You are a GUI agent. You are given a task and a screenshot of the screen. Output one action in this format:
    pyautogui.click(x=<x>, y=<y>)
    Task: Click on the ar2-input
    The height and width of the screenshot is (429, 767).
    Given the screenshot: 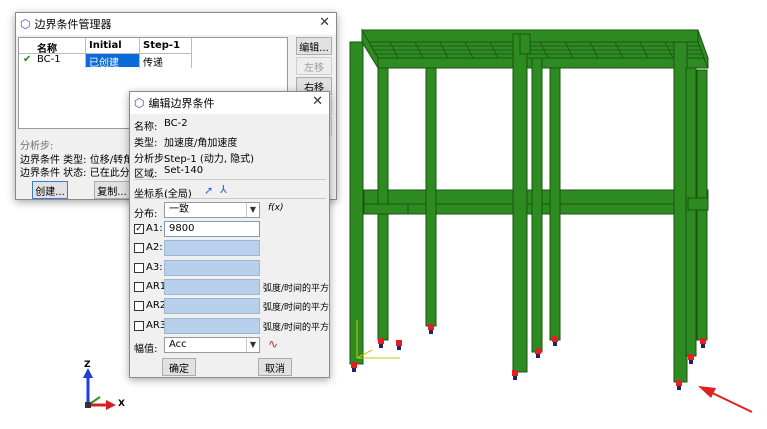 What is the action you would take?
    pyautogui.click(x=212, y=306)
    